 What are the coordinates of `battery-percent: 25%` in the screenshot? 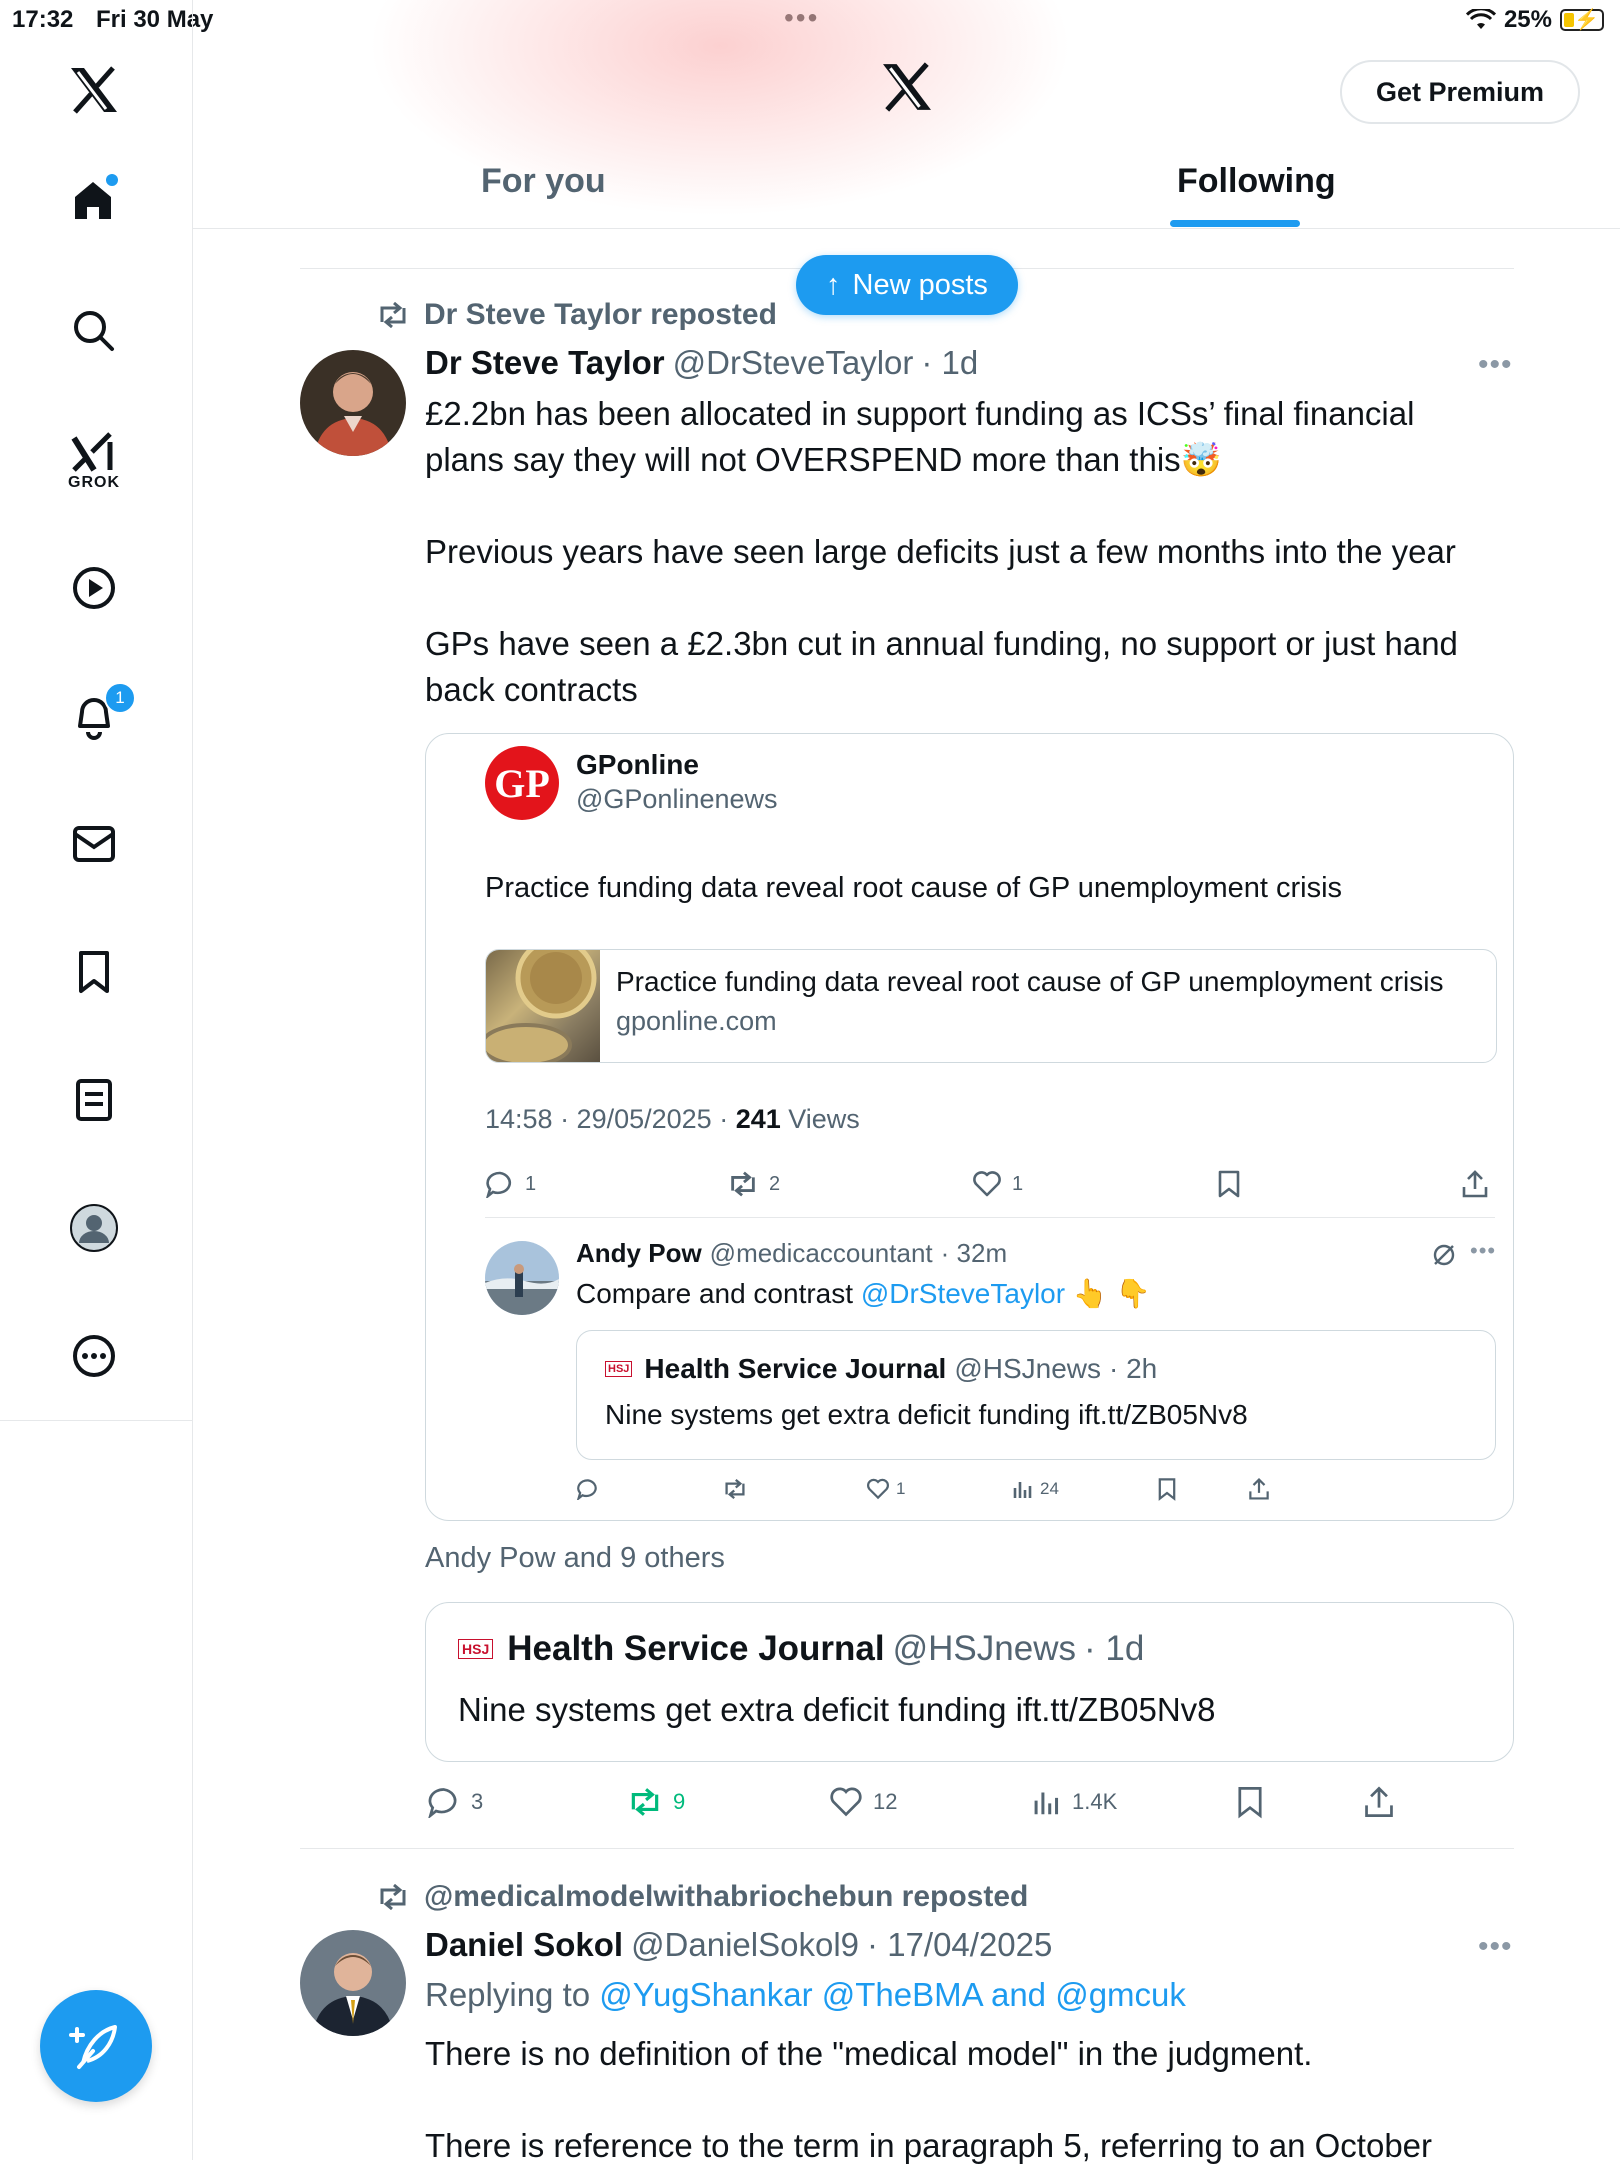 It's located at (1527, 19).